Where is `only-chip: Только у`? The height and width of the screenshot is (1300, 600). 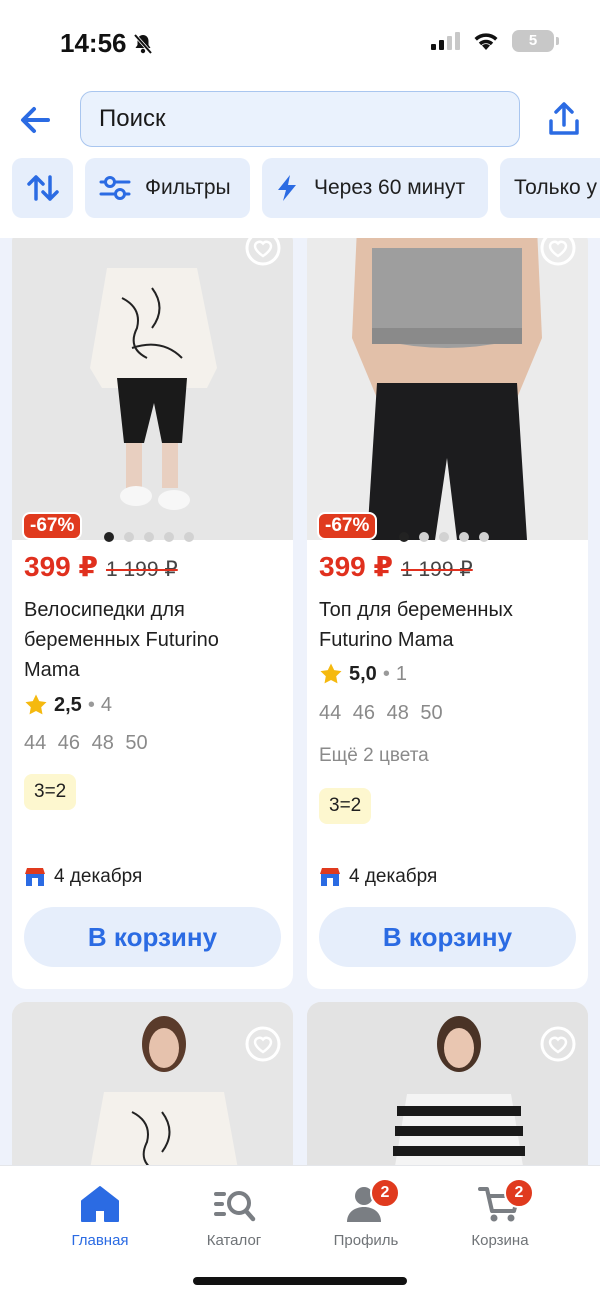 only-chip: Только у is located at coordinates (550, 188).